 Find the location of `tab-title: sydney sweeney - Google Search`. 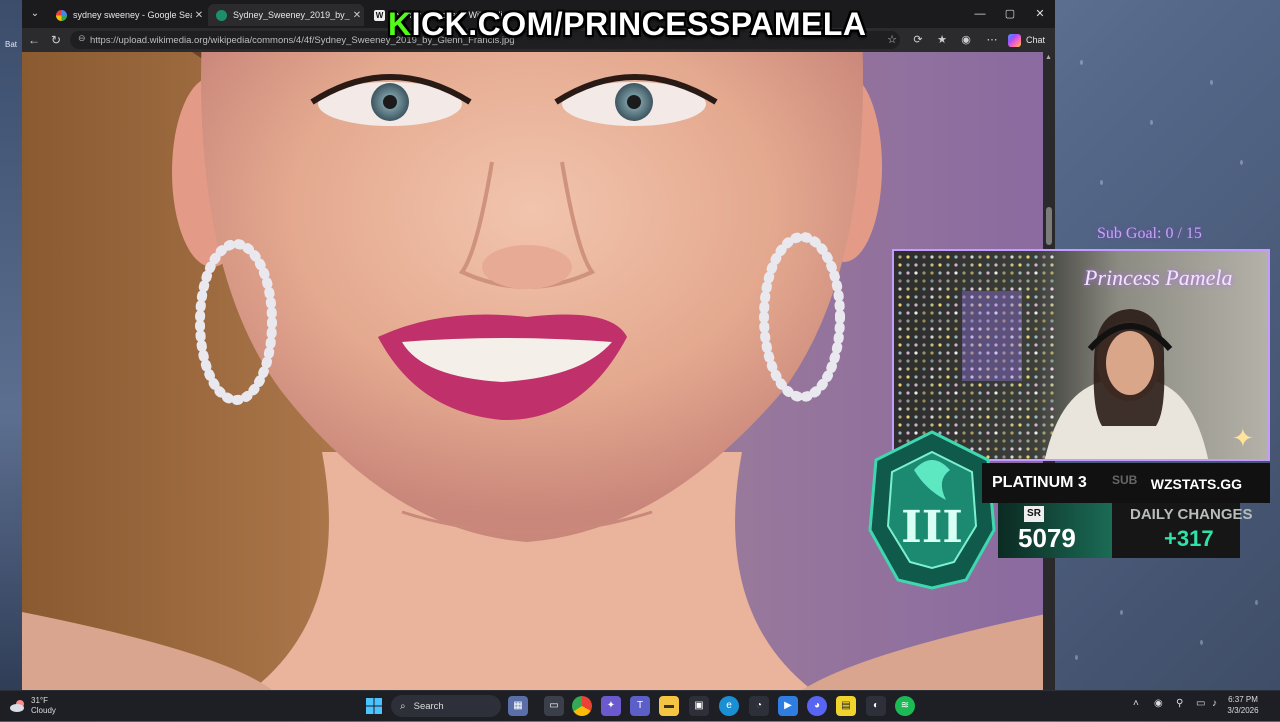

tab-title: sydney sweeney - Google Search is located at coordinates (132, 15).